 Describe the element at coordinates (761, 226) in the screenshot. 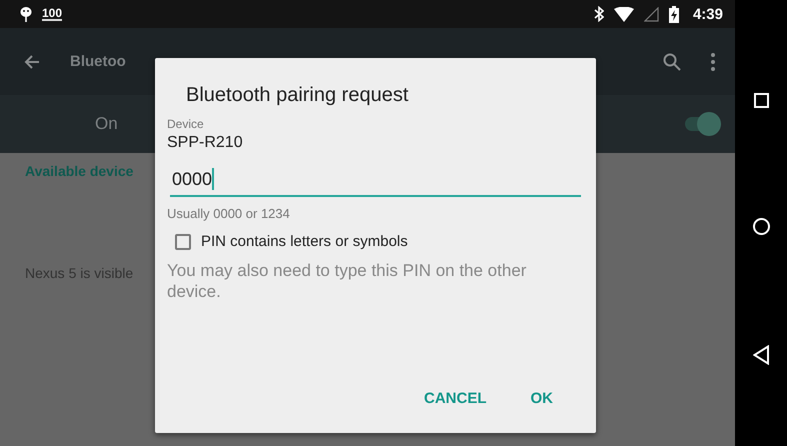

I see `home-icon` at that location.